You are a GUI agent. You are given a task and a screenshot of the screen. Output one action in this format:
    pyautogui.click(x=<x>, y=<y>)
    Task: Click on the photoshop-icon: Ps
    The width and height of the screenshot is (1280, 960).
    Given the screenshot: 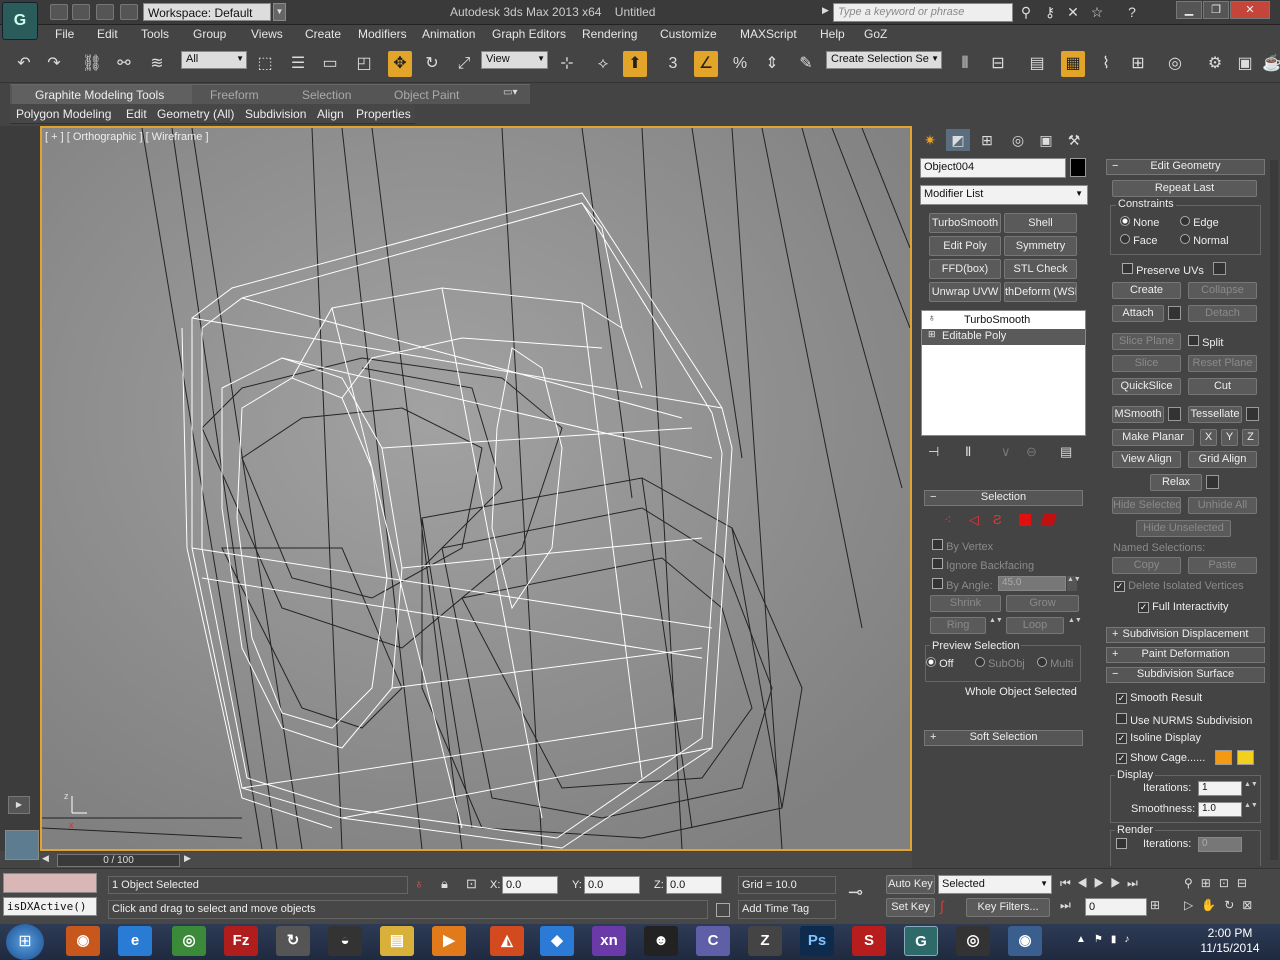 What is the action you would take?
    pyautogui.click(x=817, y=941)
    